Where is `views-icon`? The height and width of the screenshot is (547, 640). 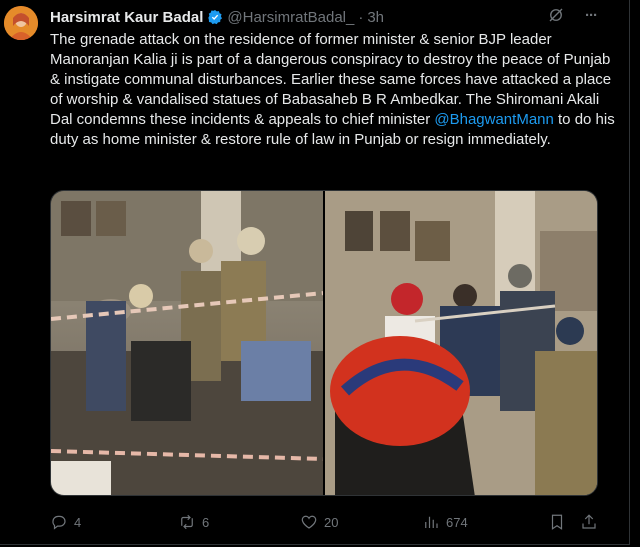 views-icon is located at coordinates (431, 522).